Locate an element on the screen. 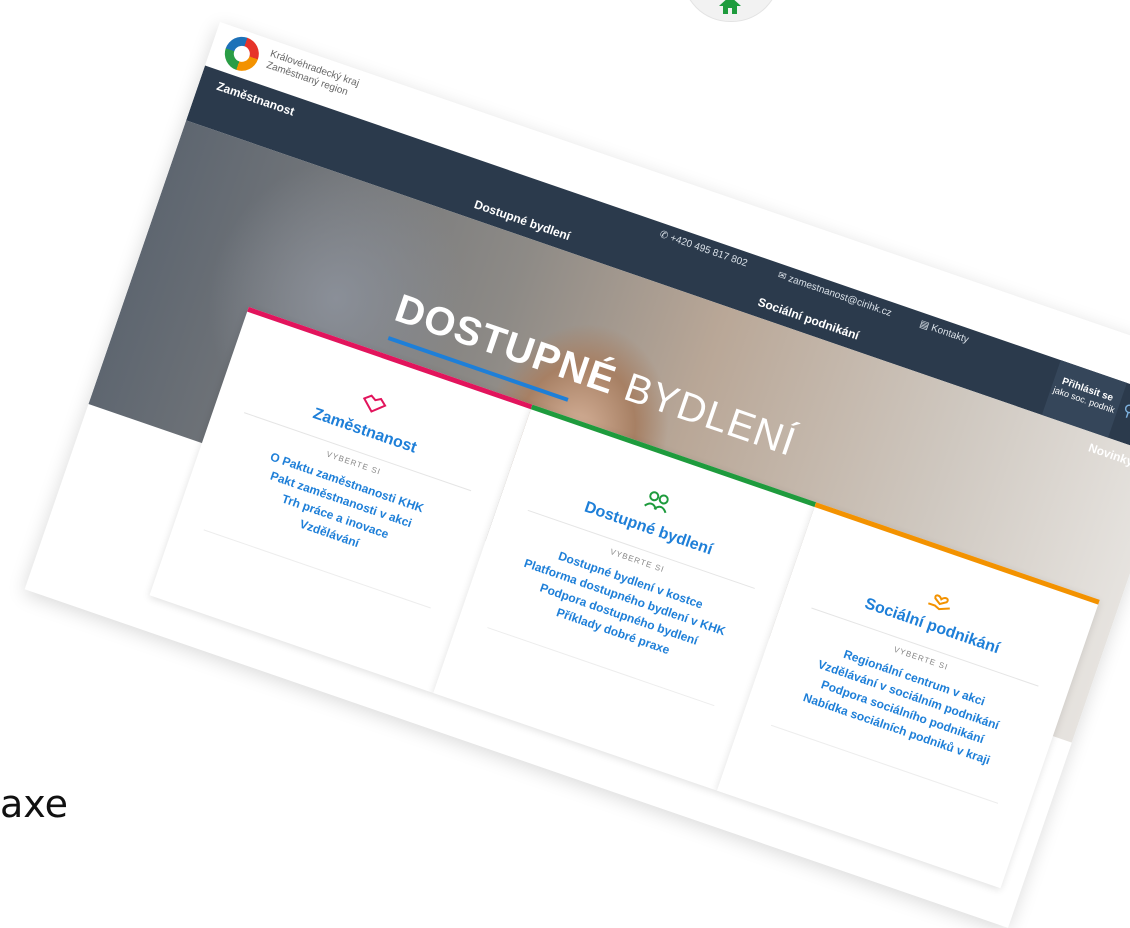 The width and height of the screenshot is (1130, 928). home-icon is located at coordinates (730, 7).